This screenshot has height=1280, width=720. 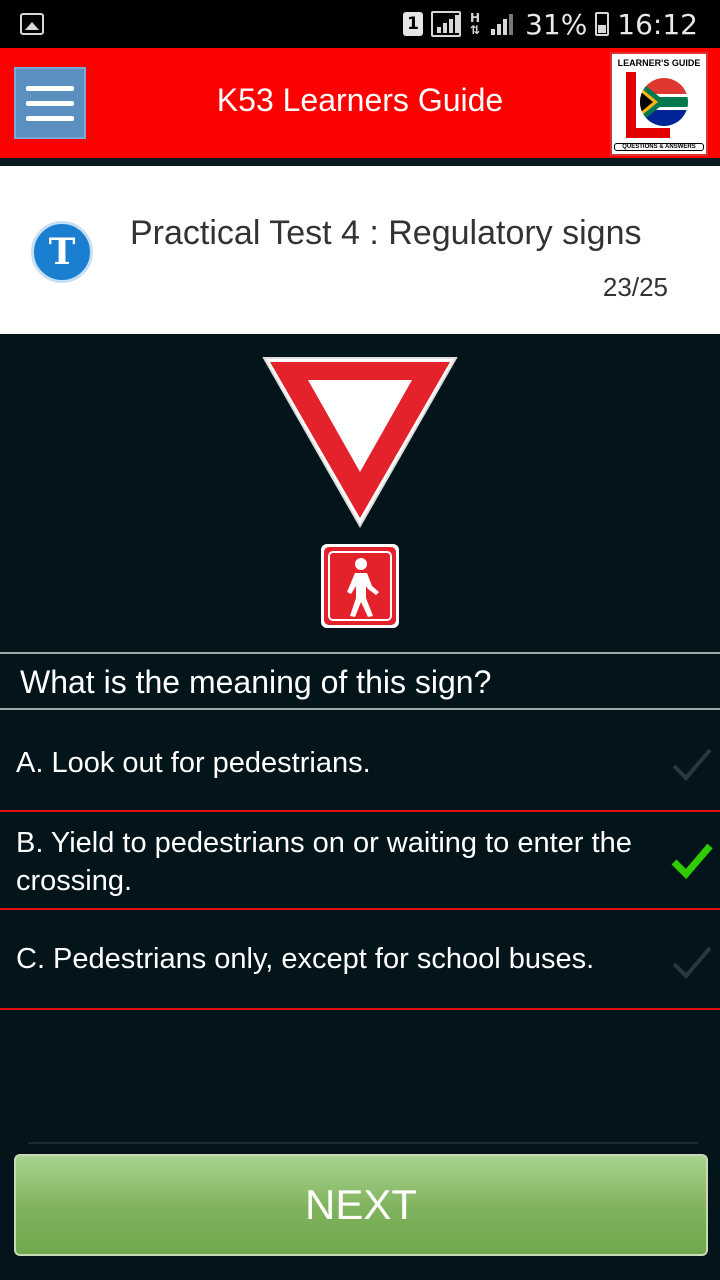 I want to click on divider, so click(x=363, y=1143).